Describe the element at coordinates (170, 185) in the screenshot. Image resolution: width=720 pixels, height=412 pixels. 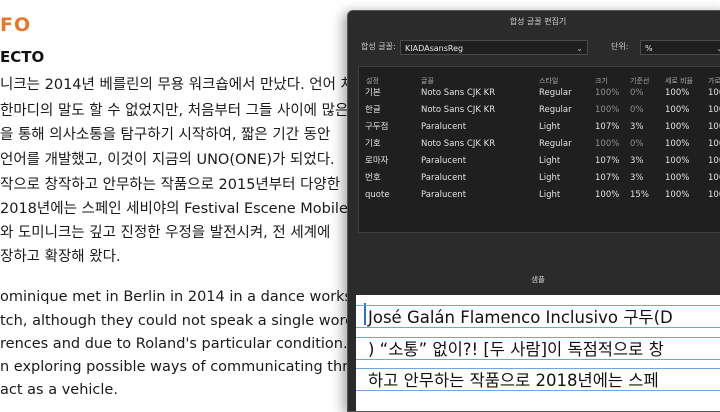
I see `korean-text-line: 작으로 창작하고 안무하는 작품으로 2015년부터 다양한` at that location.